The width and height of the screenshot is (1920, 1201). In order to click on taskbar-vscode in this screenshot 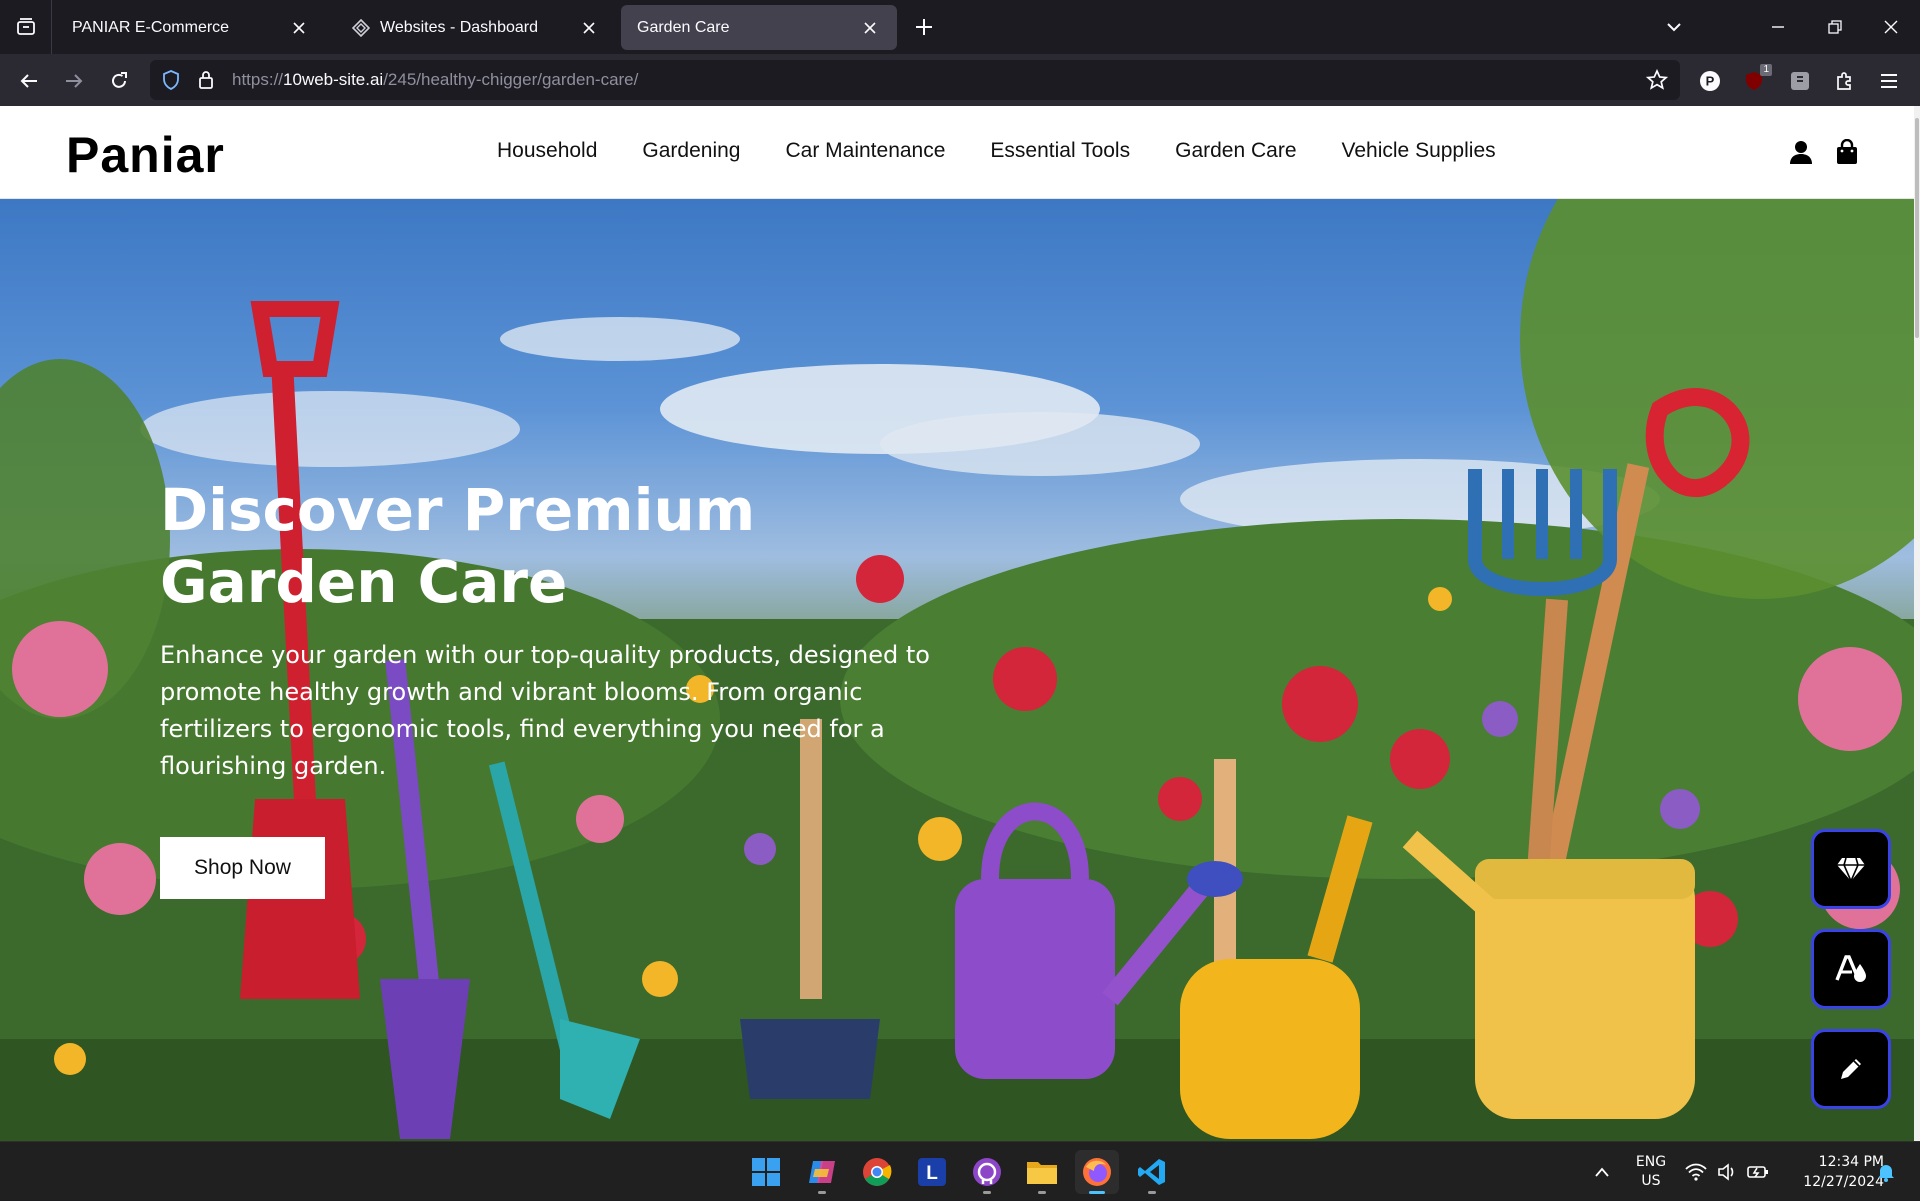, I will do `click(1152, 1172)`.